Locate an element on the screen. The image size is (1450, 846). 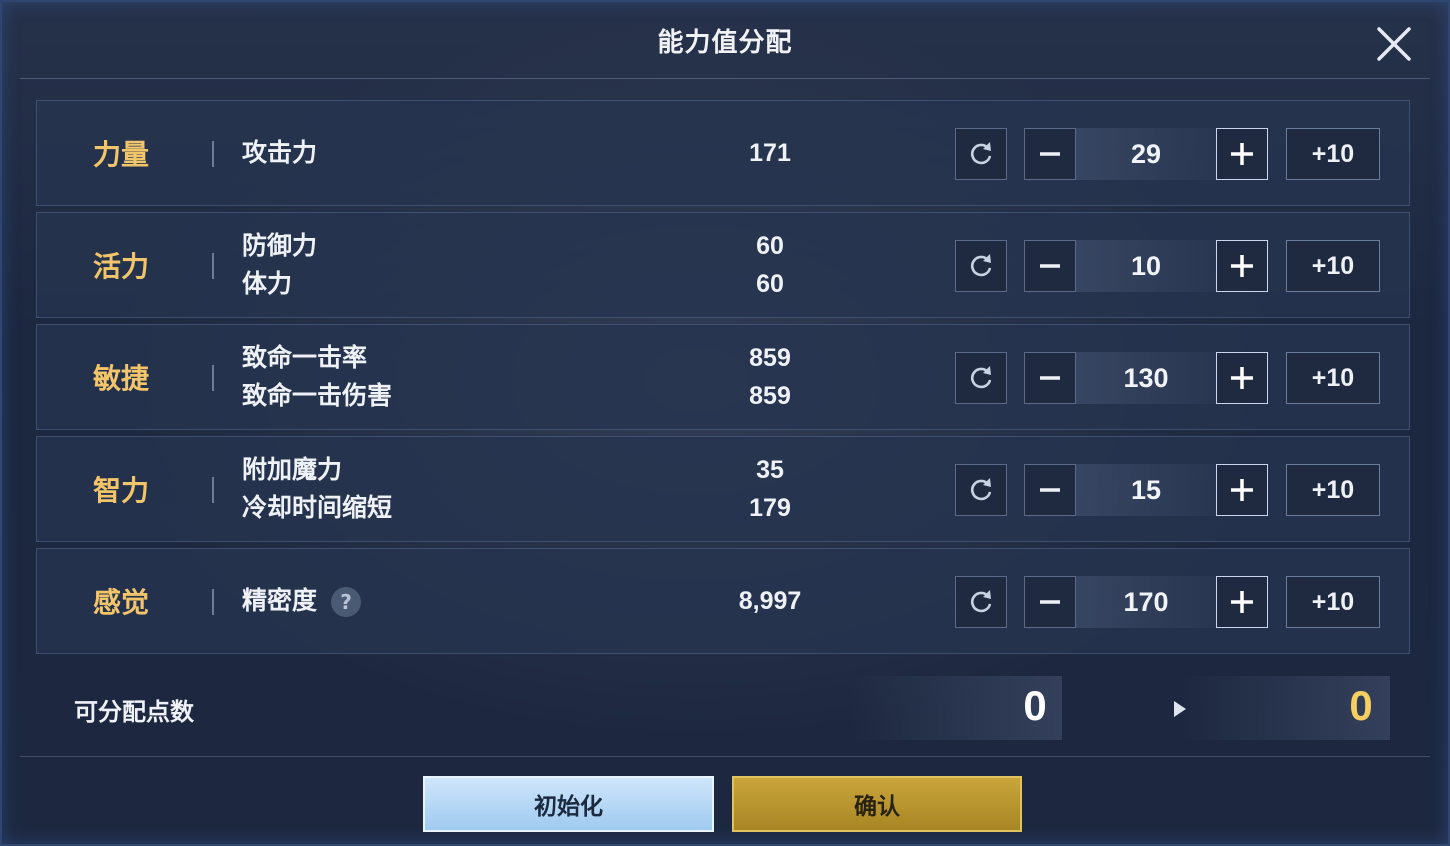
attribute-label: 攻击力 is located at coordinates (280, 152).